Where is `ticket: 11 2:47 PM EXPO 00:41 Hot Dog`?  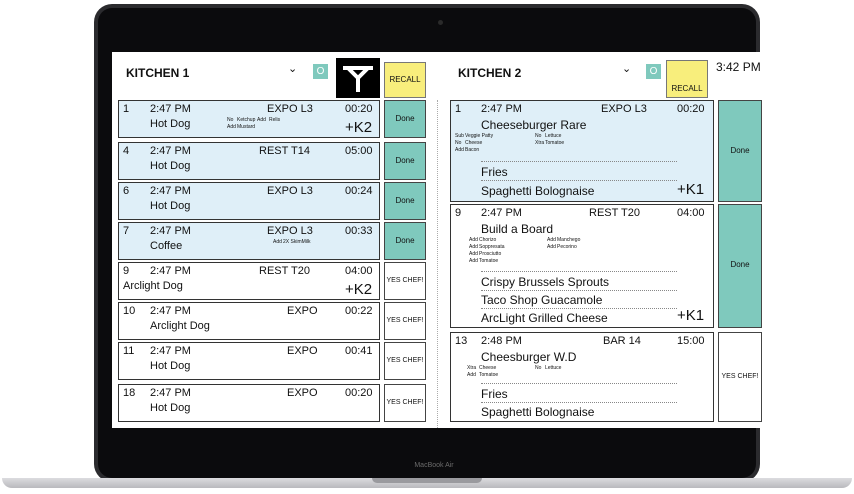
ticket: 11 2:47 PM EXPO 00:41 Hot Dog is located at coordinates (249, 361).